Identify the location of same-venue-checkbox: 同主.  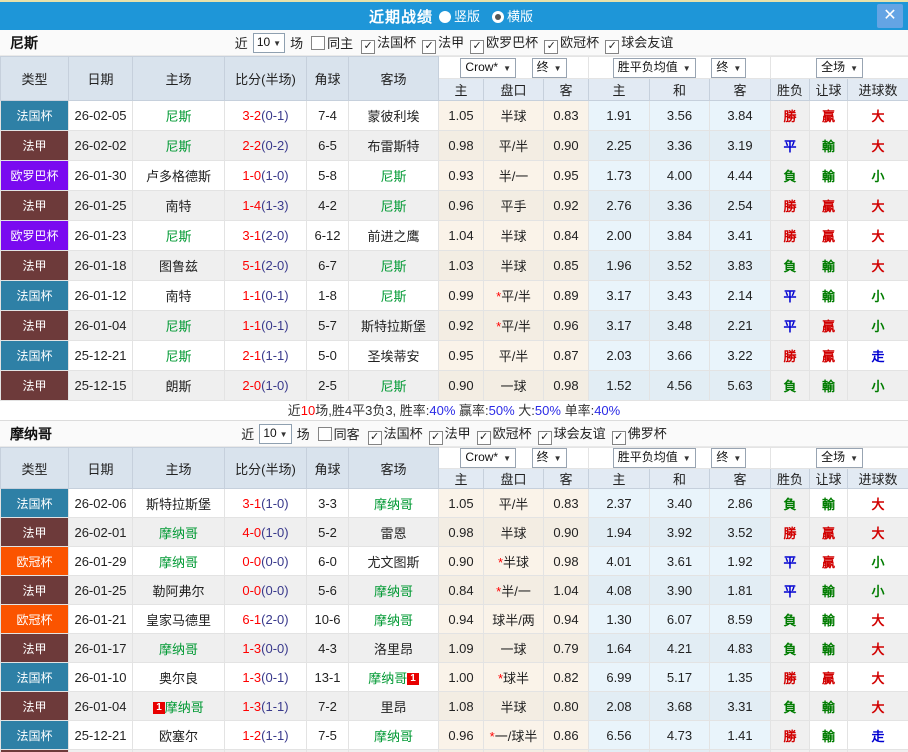
(332, 42).